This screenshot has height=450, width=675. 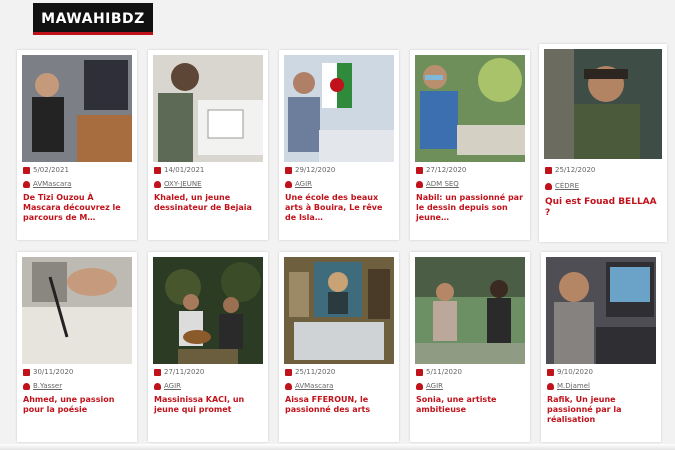 I want to click on article-date: 14/01/2021, so click(x=179, y=170).